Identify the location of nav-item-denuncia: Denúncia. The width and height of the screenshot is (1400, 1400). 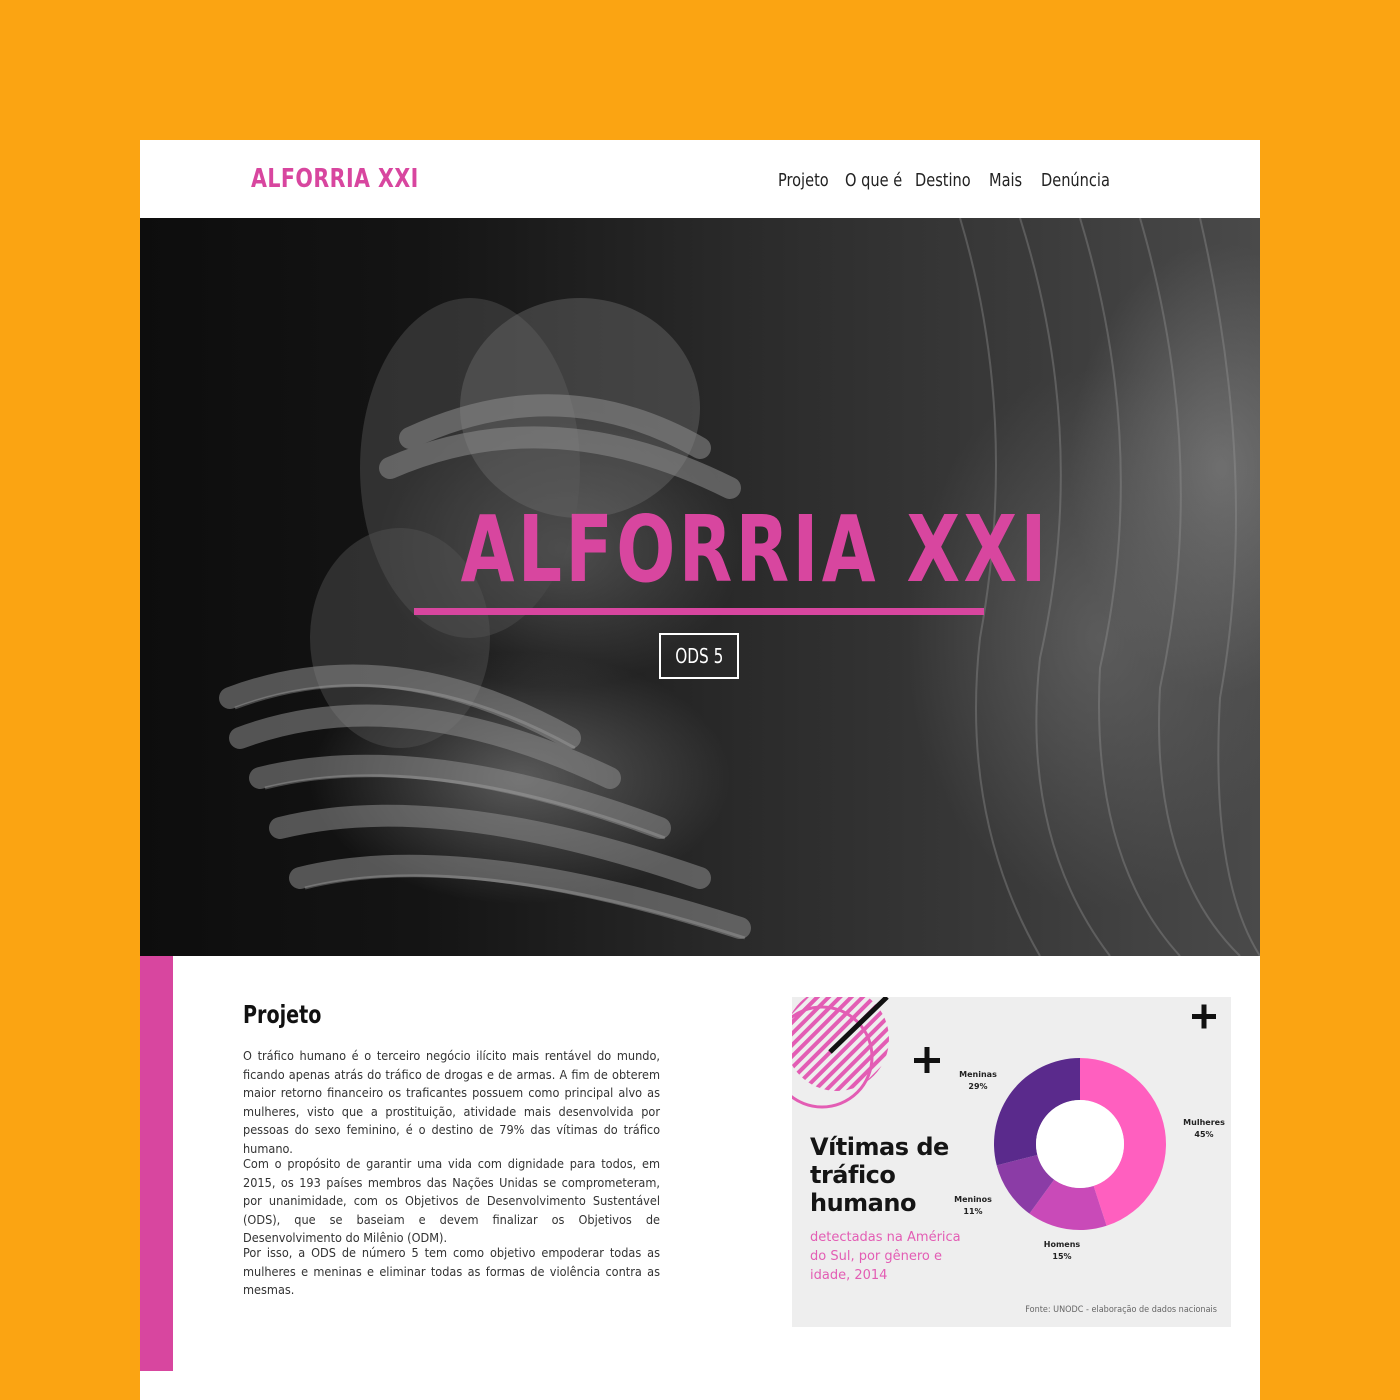
(1075, 180).